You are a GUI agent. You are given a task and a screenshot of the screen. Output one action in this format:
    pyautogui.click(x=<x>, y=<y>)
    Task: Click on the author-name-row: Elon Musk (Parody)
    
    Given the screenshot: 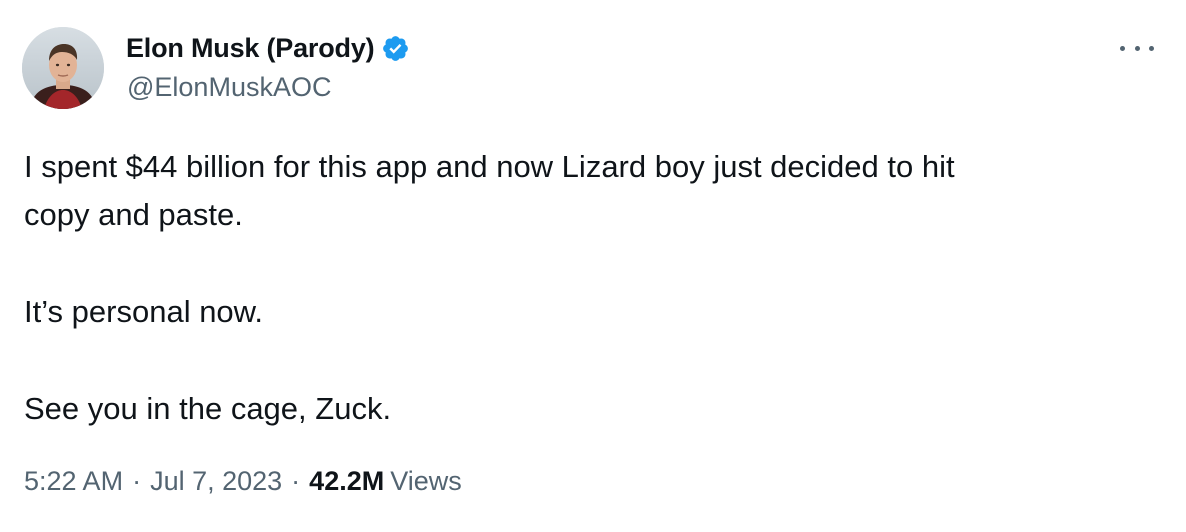 What is the action you would take?
    pyautogui.click(x=268, y=48)
    